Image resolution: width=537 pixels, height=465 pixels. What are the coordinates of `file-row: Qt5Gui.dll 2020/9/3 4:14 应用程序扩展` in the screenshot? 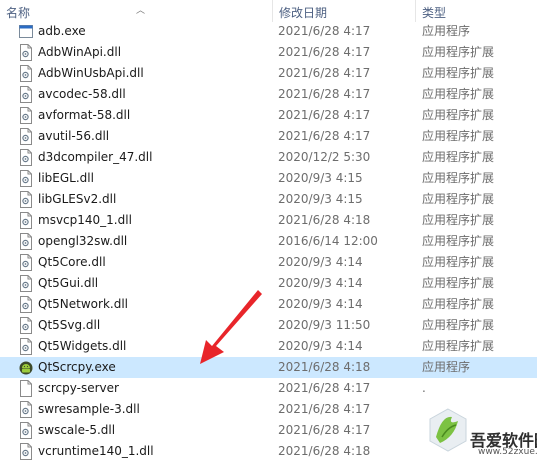 It's located at (268, 283).